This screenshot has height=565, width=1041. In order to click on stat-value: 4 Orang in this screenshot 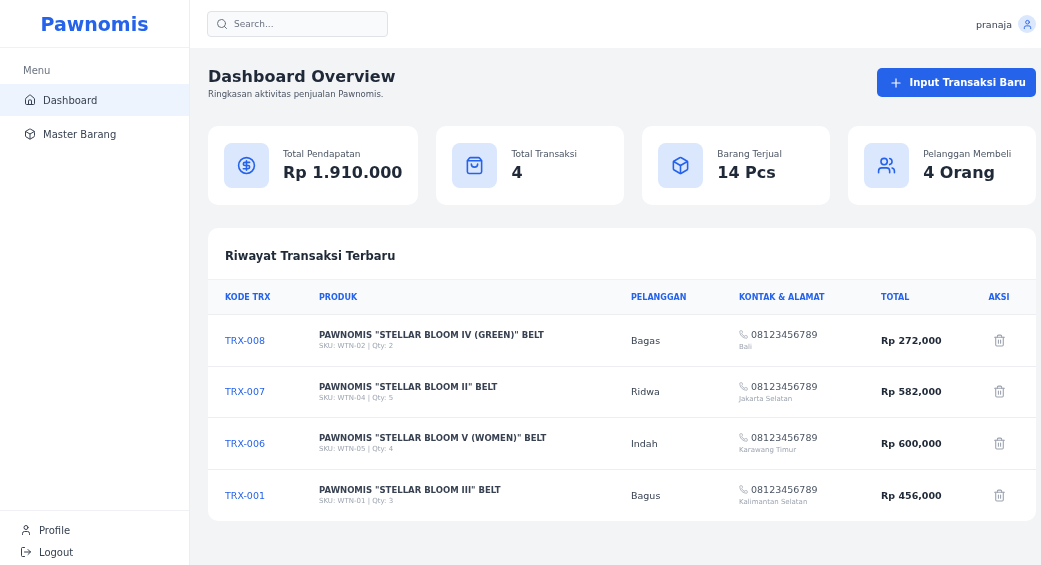, I will do `click(959, 172)`.